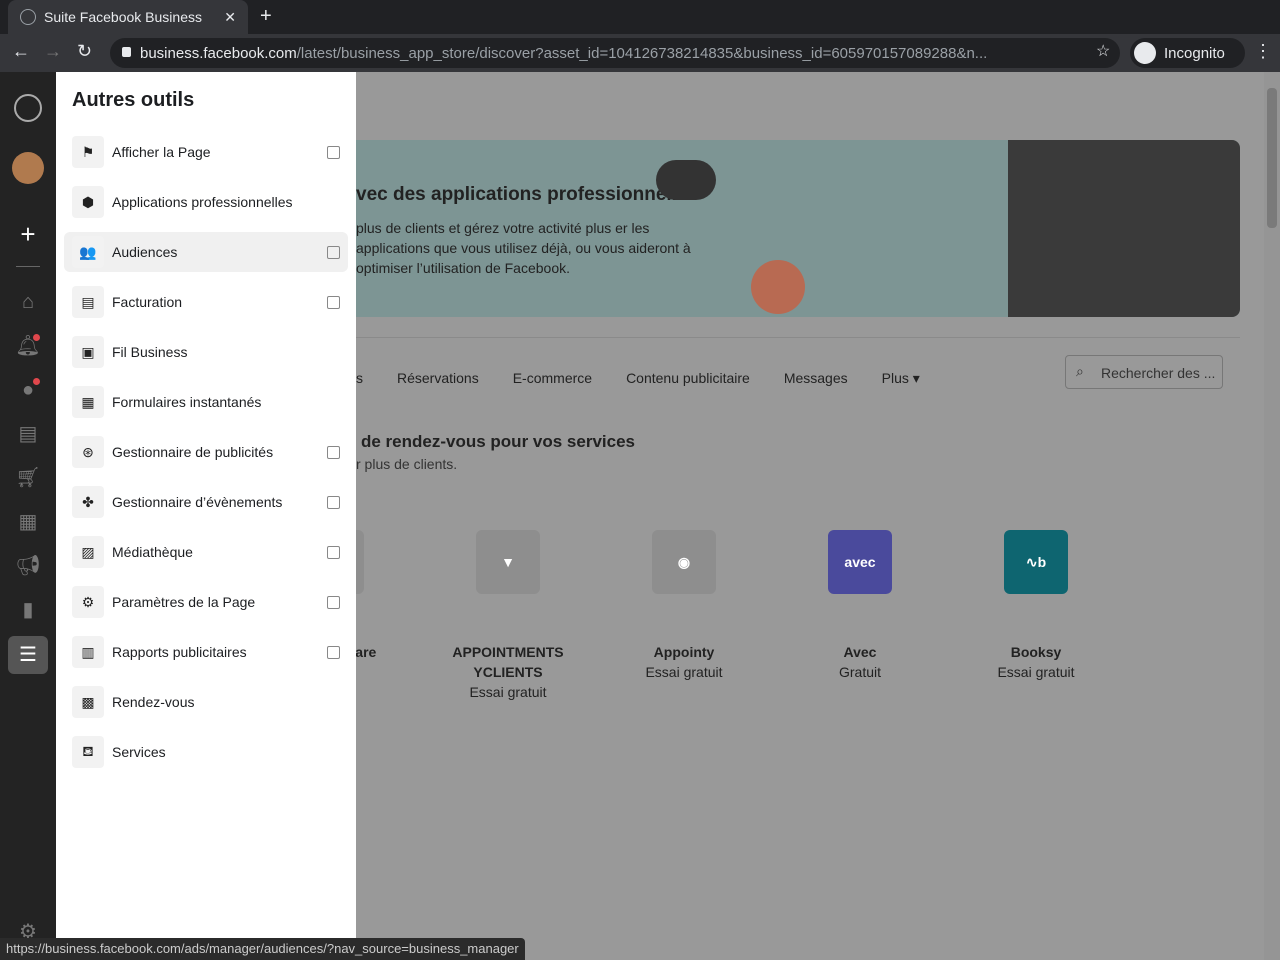 Image resolution: width=1280 pixels, height=960 pixels. I want to click on url-host: business.facebook.com, so click(218, 53).